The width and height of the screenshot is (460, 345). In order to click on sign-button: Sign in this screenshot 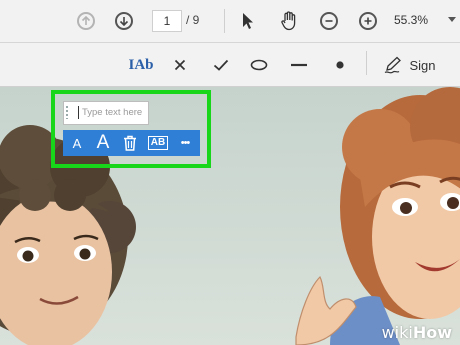, I will do `click(410, 65)`.